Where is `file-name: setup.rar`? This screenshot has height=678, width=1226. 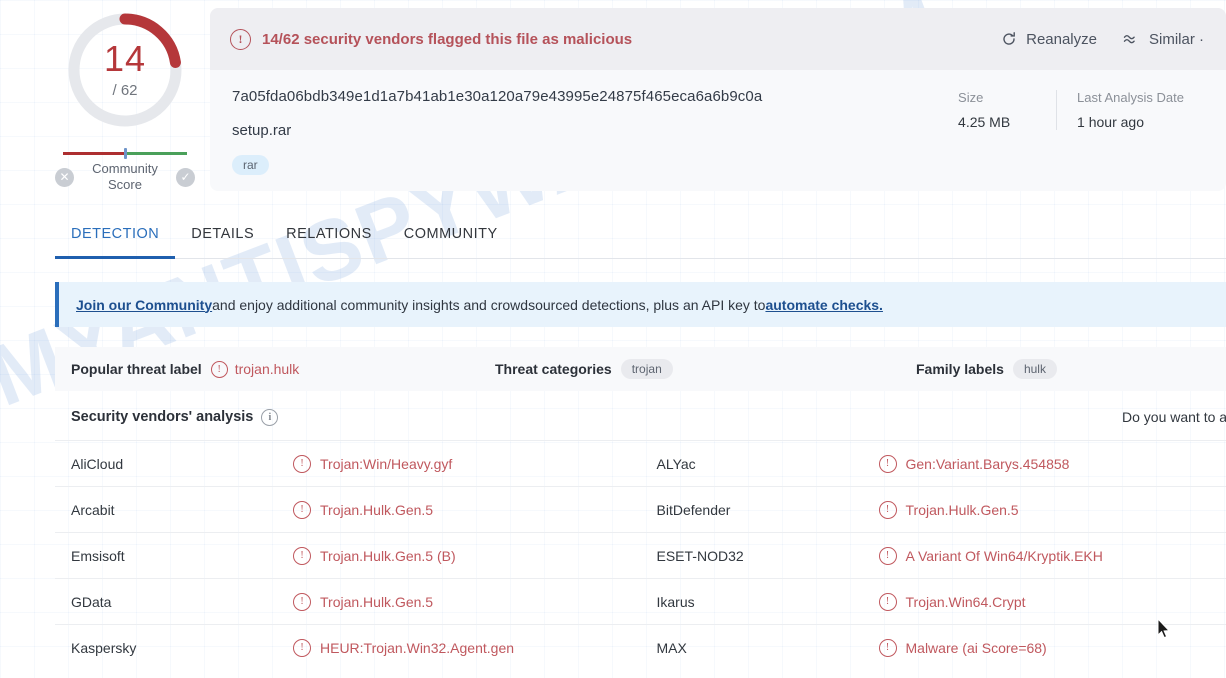
file-name: setup.rar is located at coordinates (262, 130).